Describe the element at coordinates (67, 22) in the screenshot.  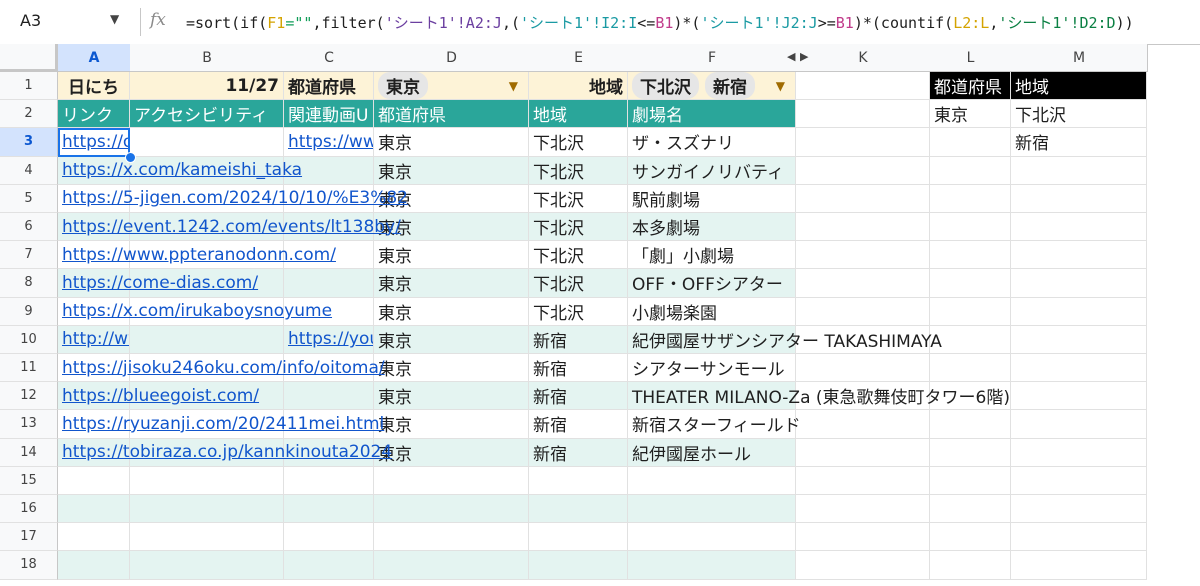
I see `name-box: A3 ▼` at that location.